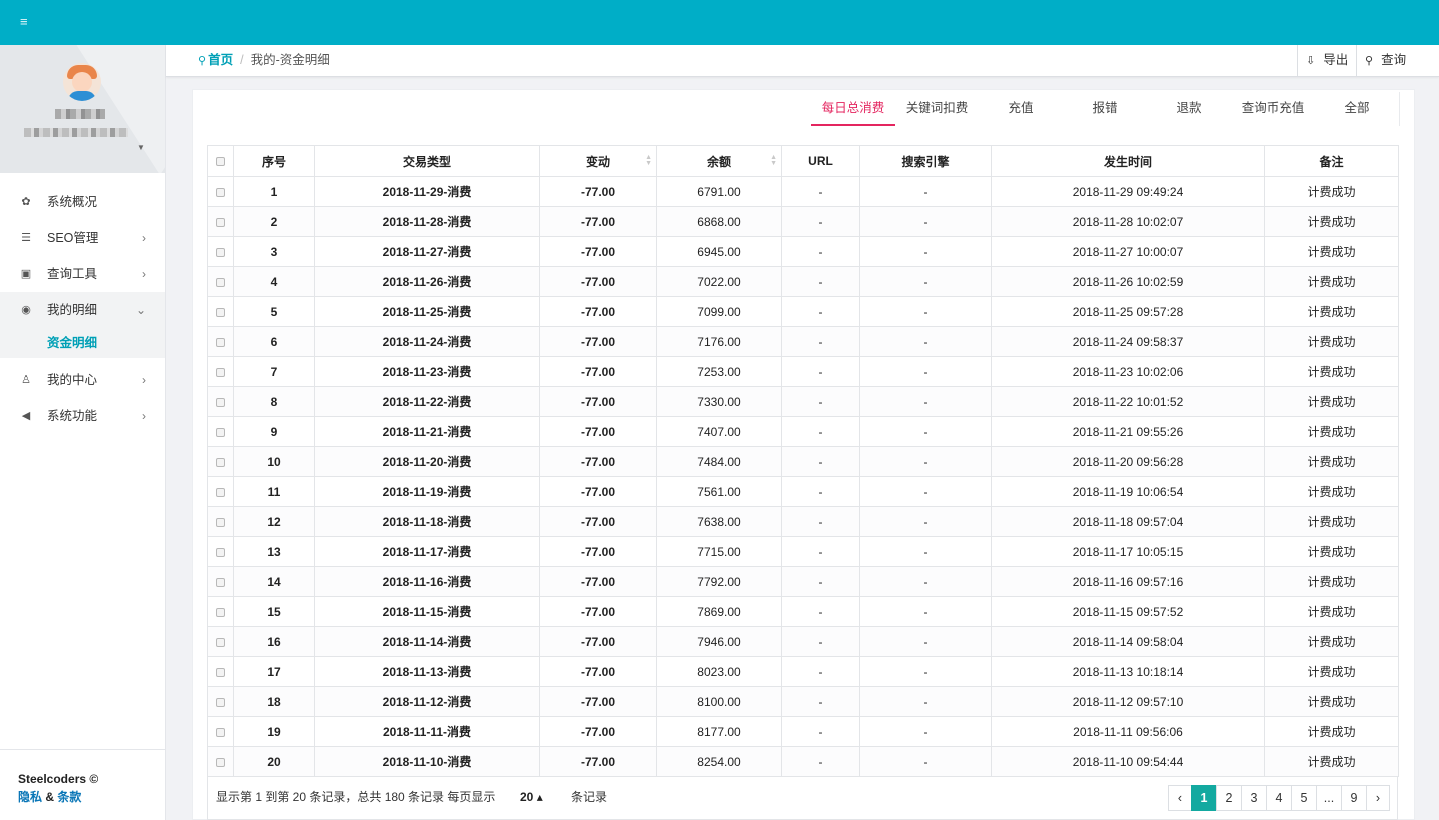 This screenshot has height=820, width=1439. Describe the element at coordinates (1326, 60) in the screenshot. I see `export-button: ⇩ 导出` at that location.